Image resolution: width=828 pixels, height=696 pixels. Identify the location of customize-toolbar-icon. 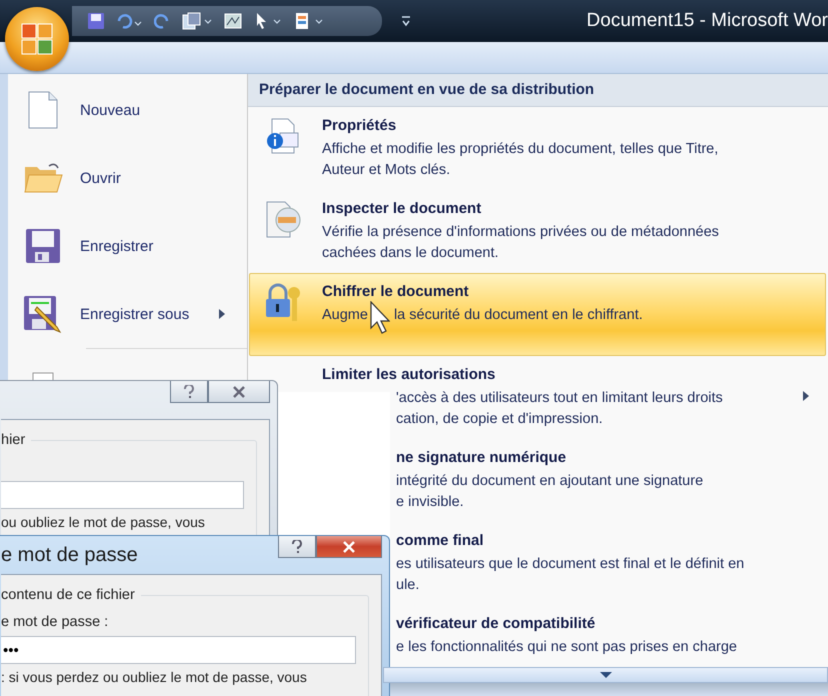
(406, 21).